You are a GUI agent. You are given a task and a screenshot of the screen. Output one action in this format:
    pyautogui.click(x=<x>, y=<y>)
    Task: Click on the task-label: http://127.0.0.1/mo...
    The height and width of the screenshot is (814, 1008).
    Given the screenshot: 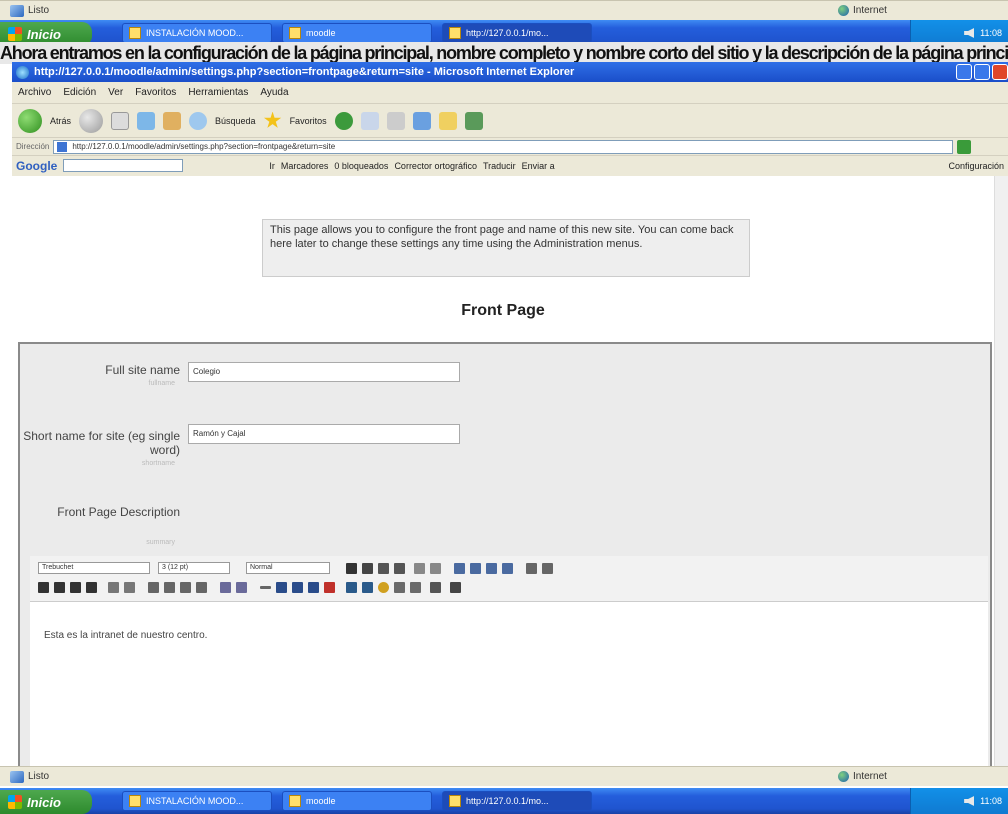 What is the action you would take?
    pyautogui.click(x=507, y=801)
    